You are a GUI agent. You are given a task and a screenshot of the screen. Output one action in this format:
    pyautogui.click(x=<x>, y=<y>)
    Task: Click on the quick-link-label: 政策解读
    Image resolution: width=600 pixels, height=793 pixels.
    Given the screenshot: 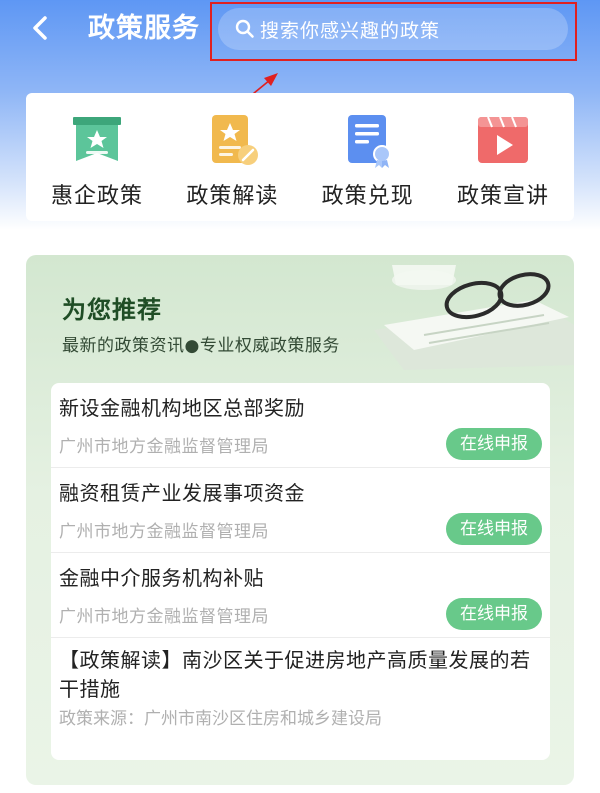 What is the action you would take?
    pyautogui.click(x=232, y=196)
    